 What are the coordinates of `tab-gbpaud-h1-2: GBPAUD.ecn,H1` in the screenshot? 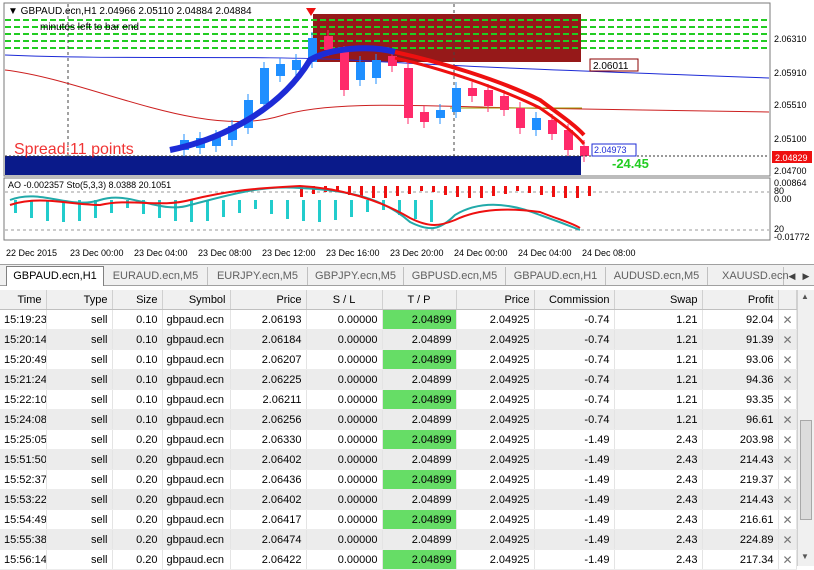 It's located at (556, 276).